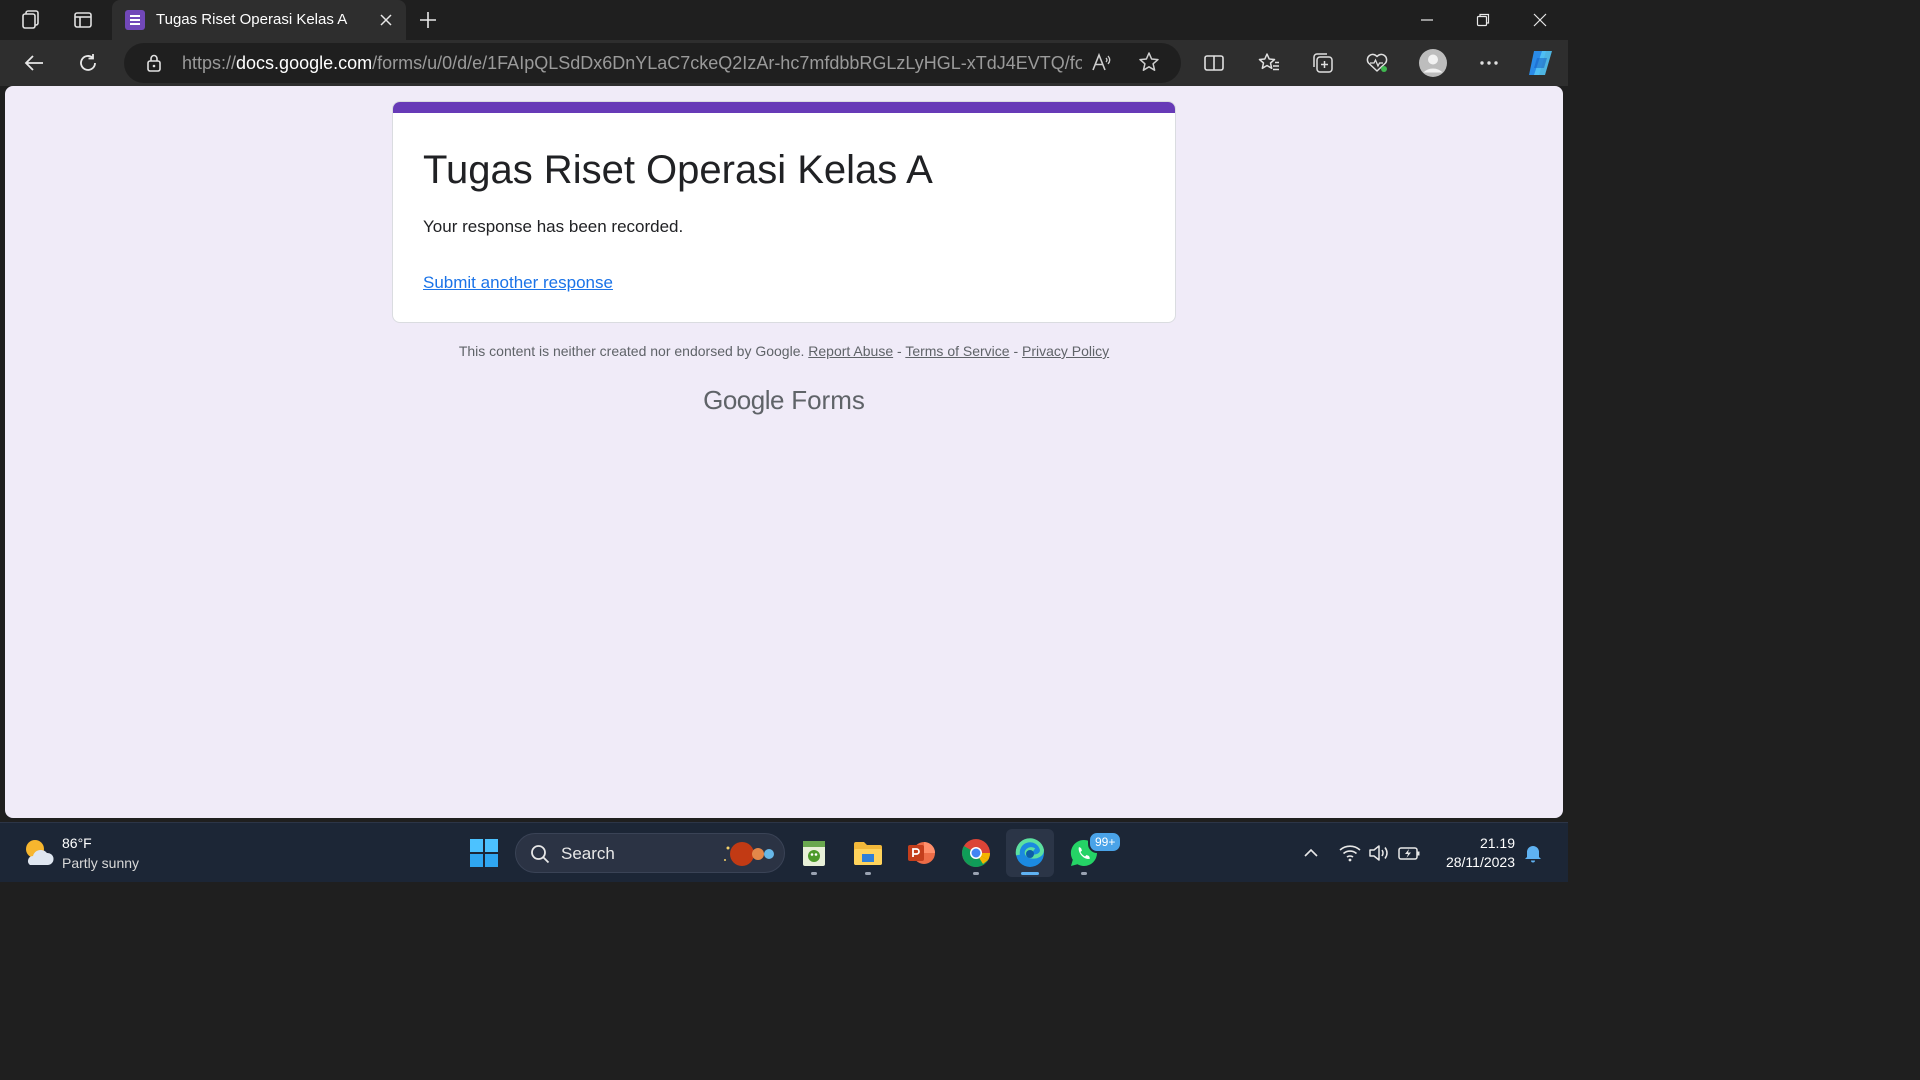 Image resolution: width=1920 pixels, height=1080 pixels. Describe the element at coordinates (1533, 853) in the screenshot. I see `notification-bell-icon` at that location.